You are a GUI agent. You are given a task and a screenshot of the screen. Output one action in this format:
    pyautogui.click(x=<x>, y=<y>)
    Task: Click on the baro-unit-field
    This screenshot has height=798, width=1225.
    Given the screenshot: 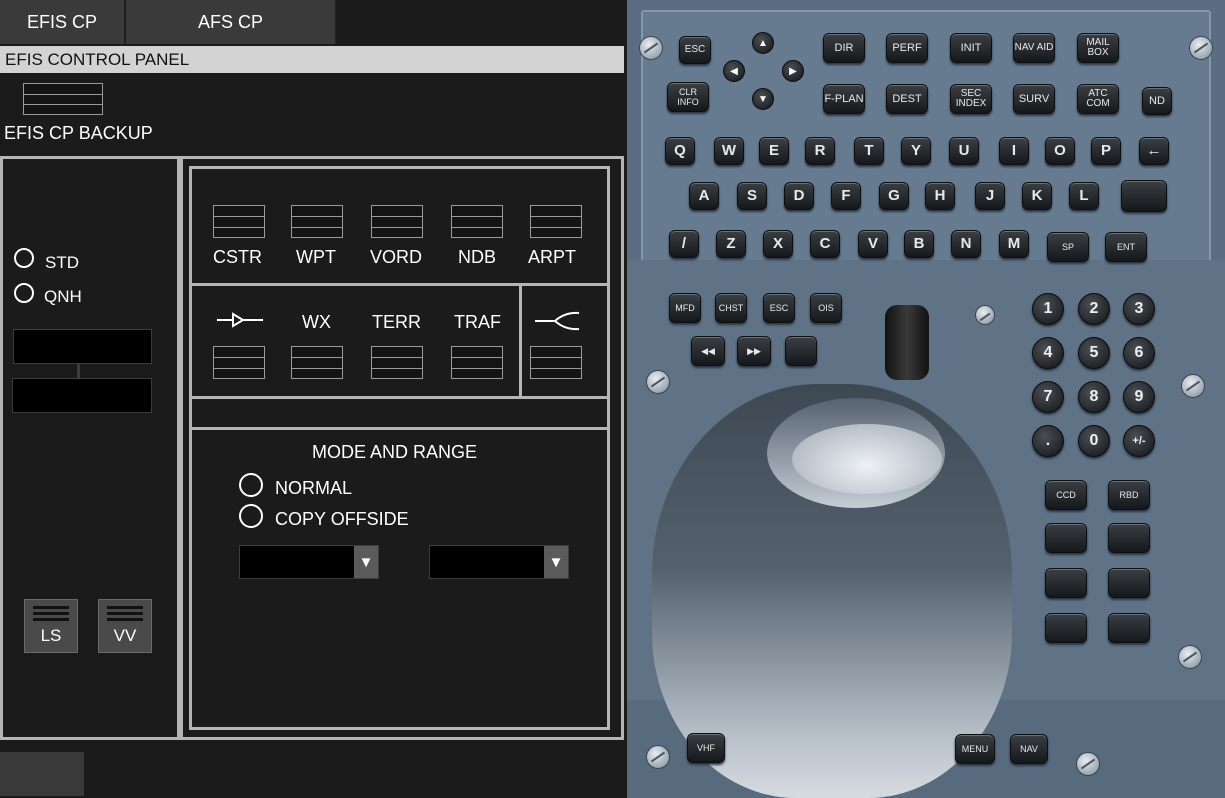 What is the action you would take?
    pyautogui.click(x=82, y=395)
    